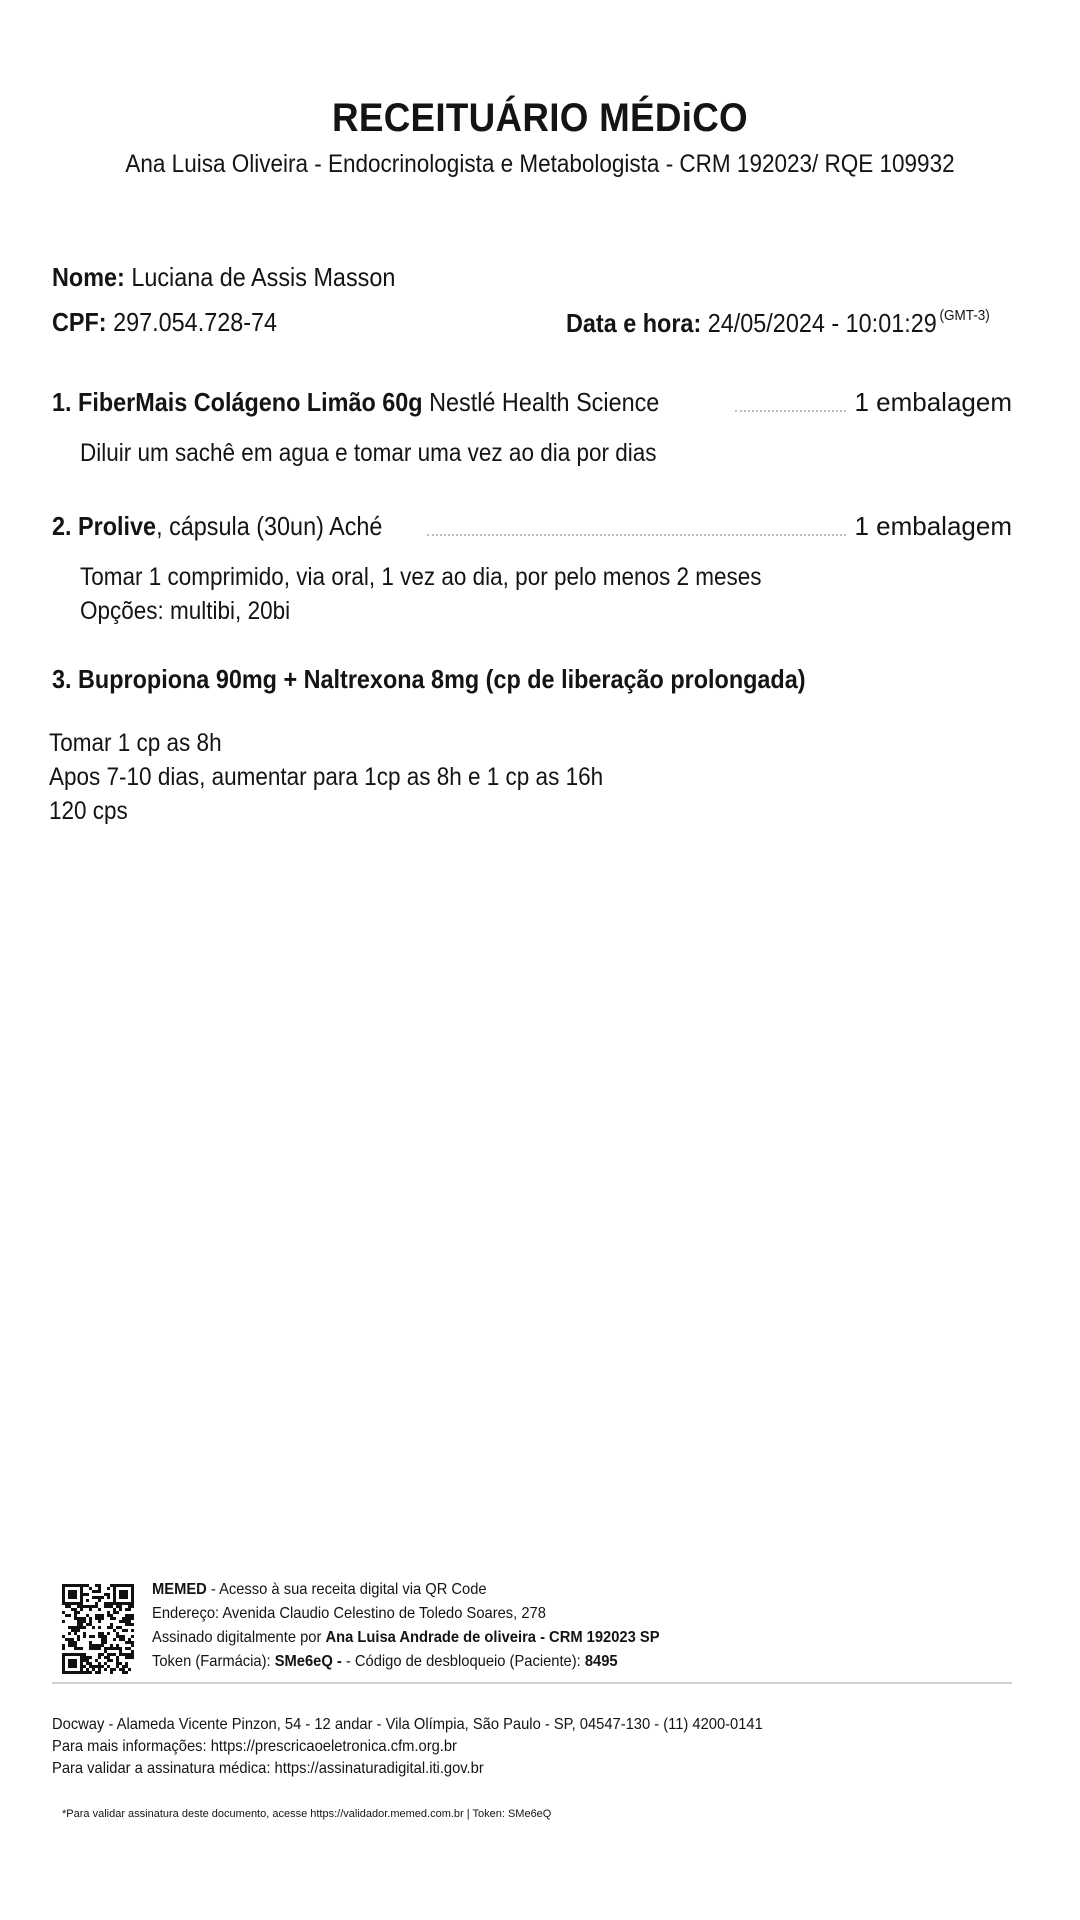 The image size is (1080, 1920). I want to click on patient-cpf-value: 297.054.728-74, so click(195, 322).